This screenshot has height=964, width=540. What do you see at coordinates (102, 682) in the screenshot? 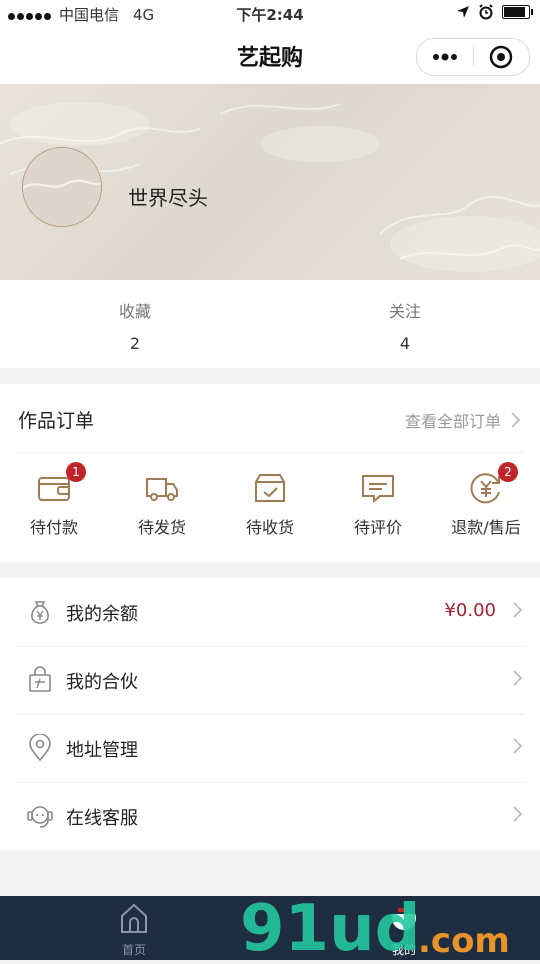
I see `menu-label: 我的合伙` at bounding box center [102, 682].